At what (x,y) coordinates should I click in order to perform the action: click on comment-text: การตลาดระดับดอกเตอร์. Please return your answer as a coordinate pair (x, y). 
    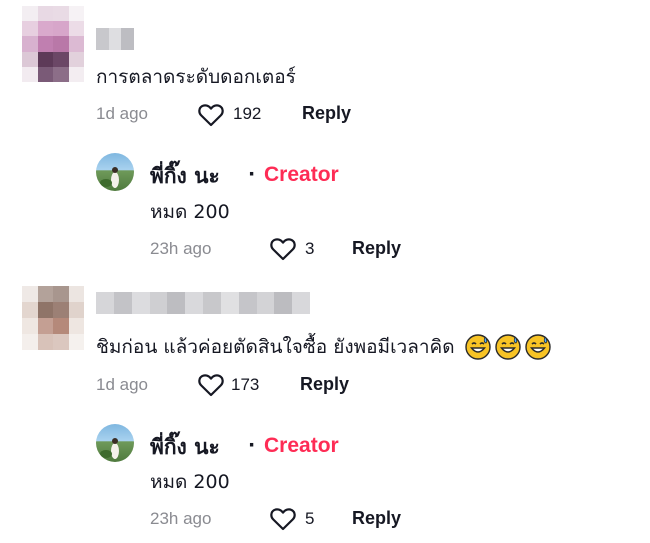
    Looking at the image, I should click on (196, 77).